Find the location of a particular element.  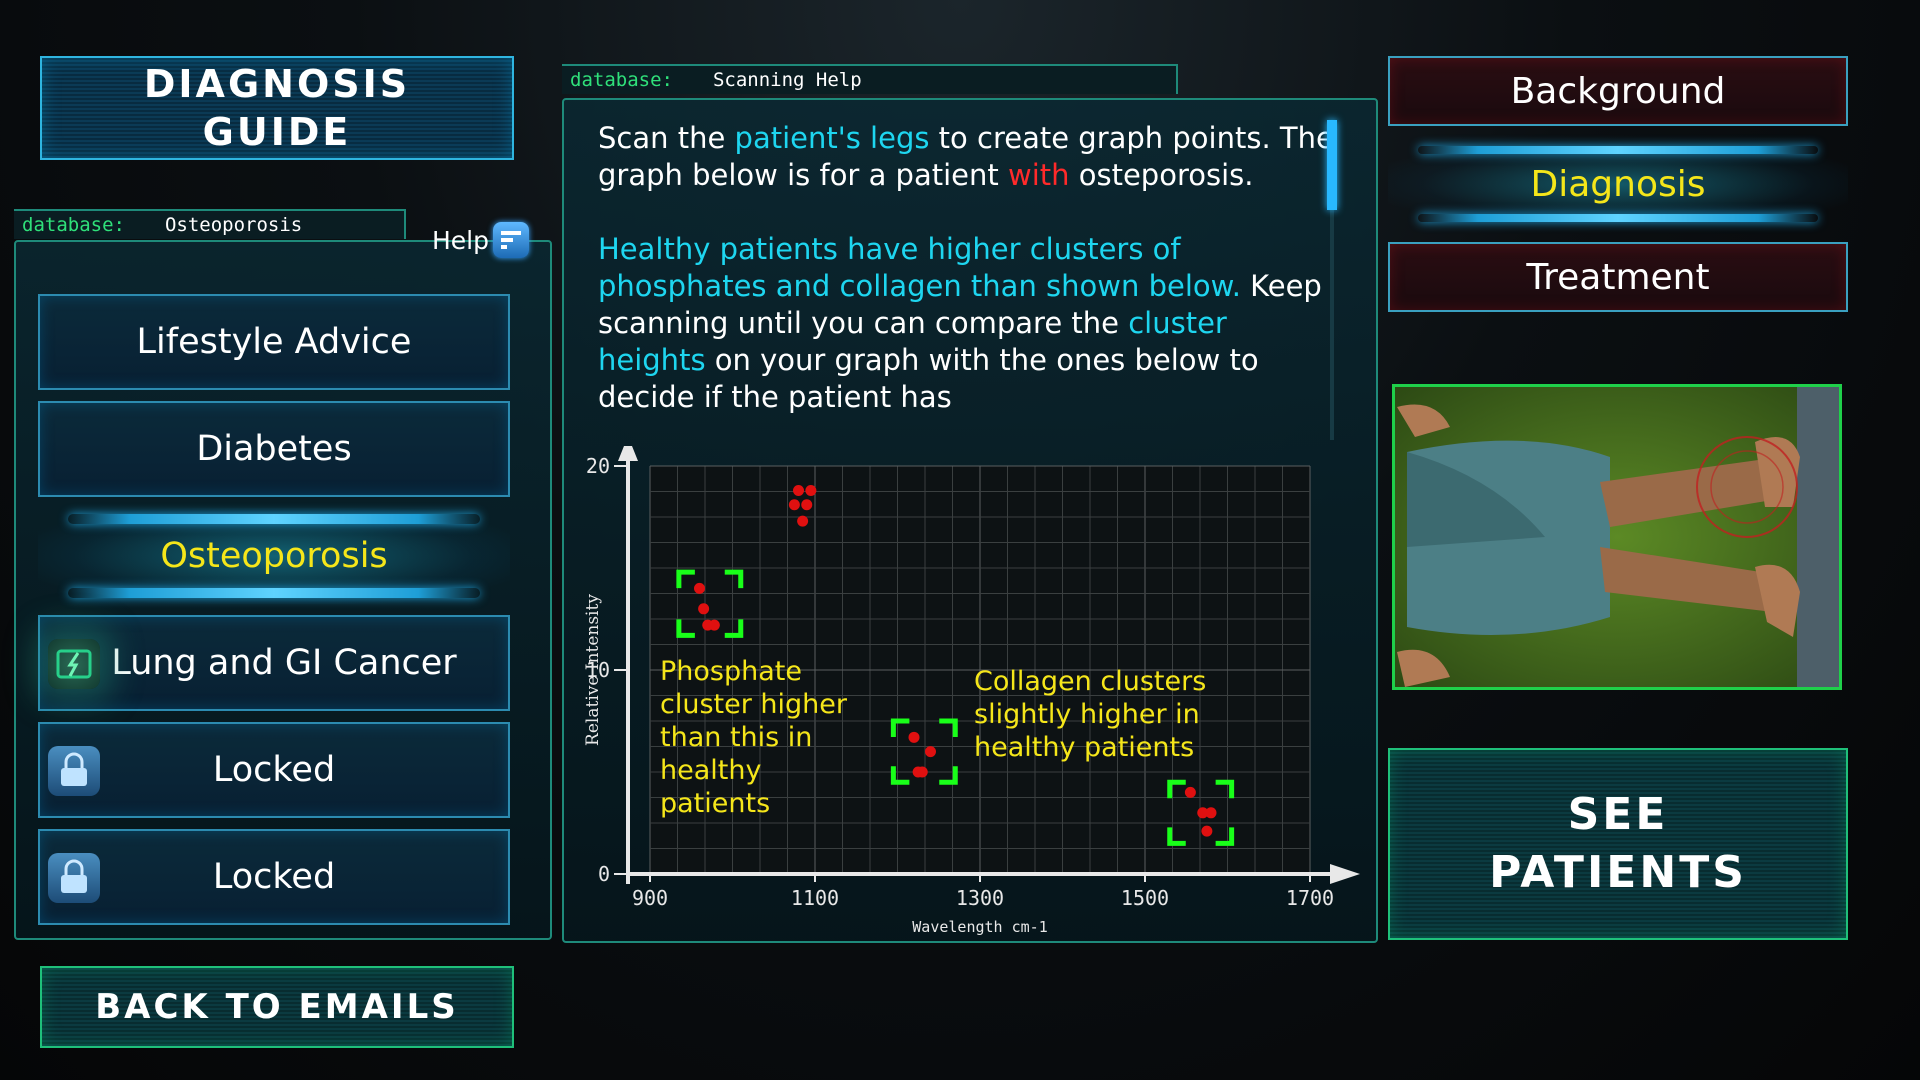

list-item-label: Diabetes is located at coordinates (274, 449).